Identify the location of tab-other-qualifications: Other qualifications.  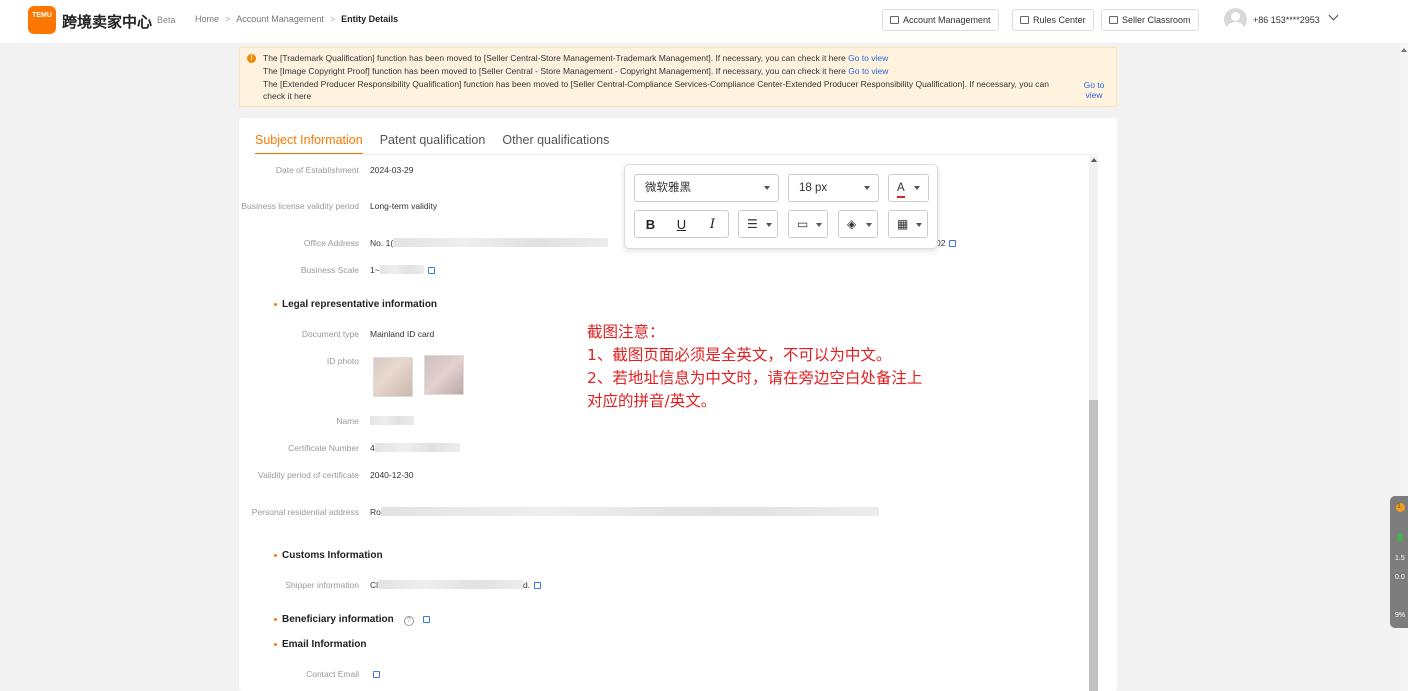
(555, 144).